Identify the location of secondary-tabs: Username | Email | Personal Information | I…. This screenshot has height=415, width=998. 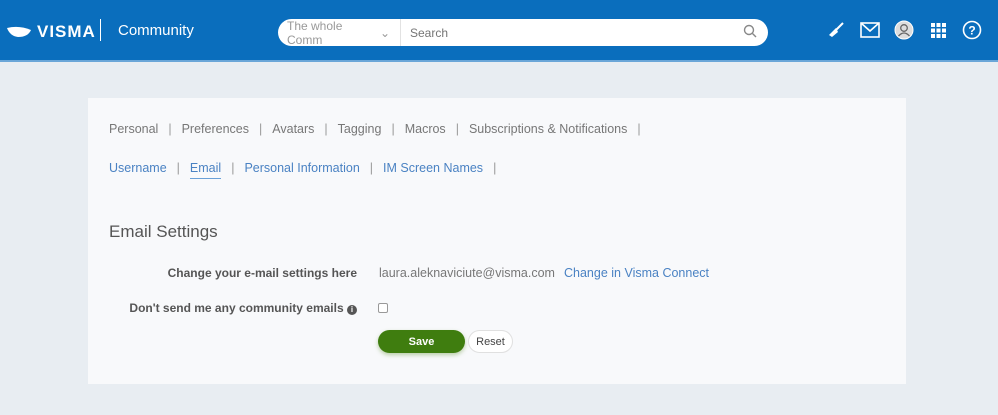
(307, 170).